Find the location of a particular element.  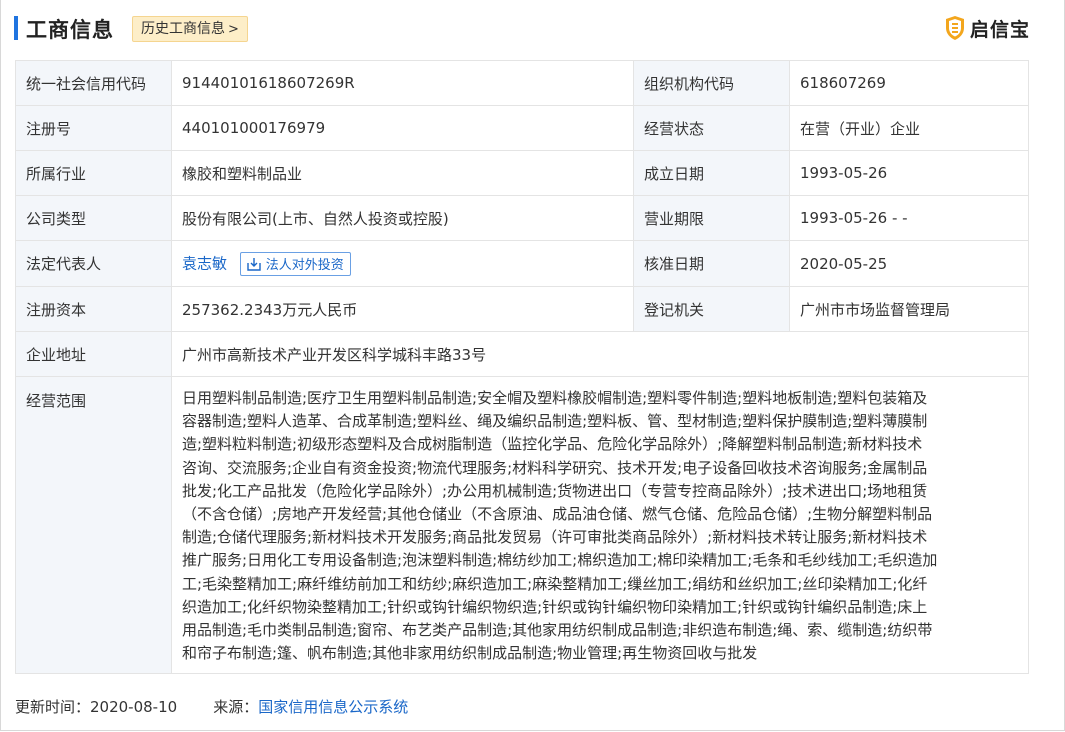

capital-value: 257362.2343万元人民币 is located at coordinates (402, 309).